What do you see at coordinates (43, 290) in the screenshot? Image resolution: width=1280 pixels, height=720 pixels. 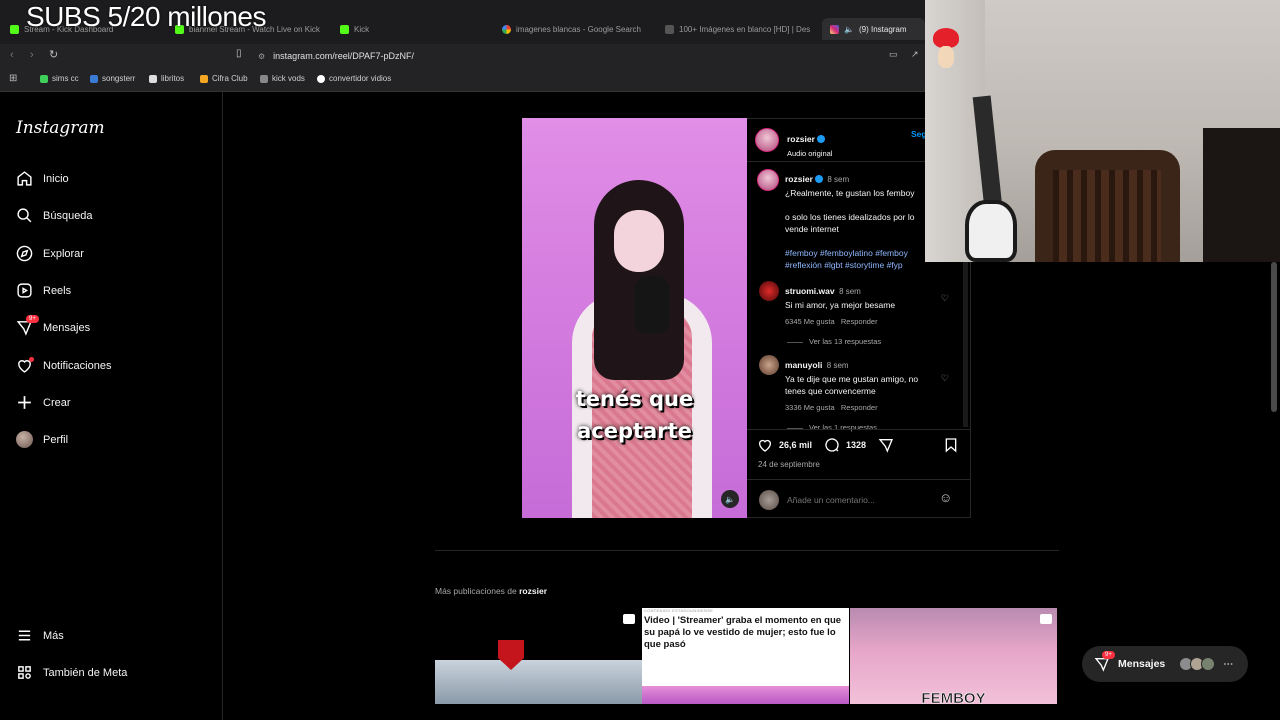 I see `sidebar-item-reels: Reels` at bounding box center [43, 290].